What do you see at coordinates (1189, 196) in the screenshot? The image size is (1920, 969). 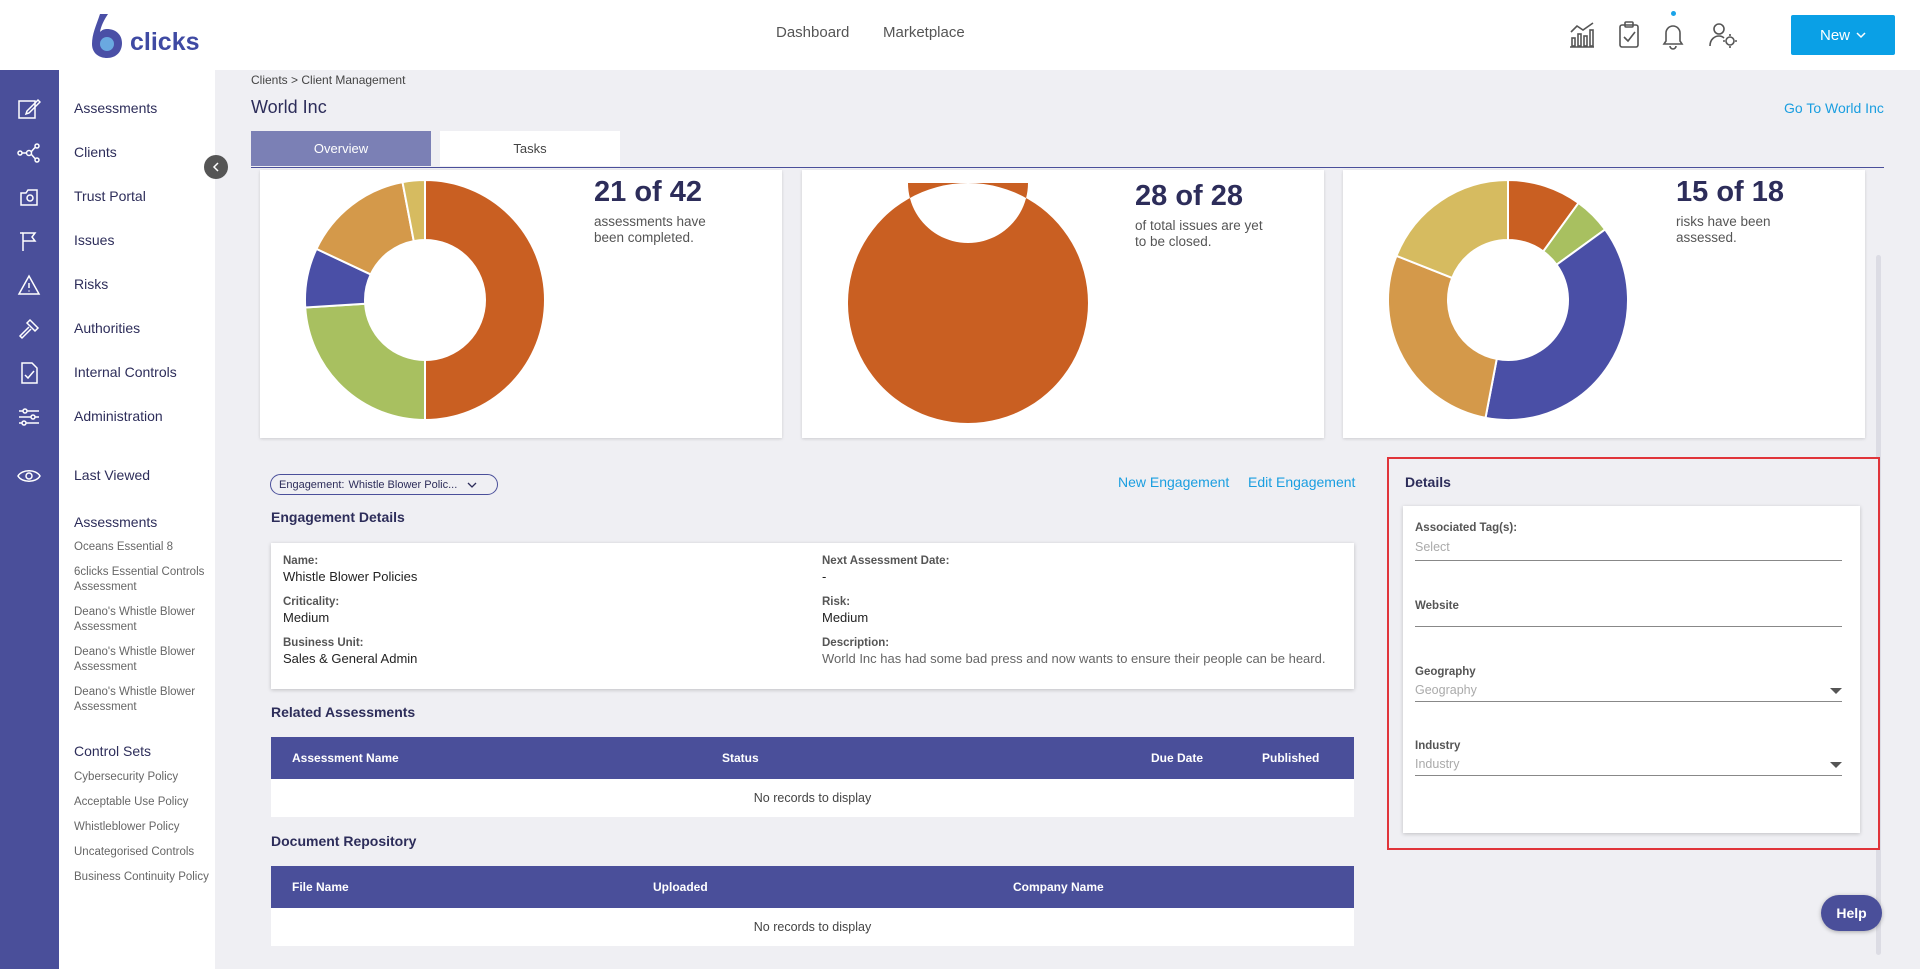 I see `issues-stat: 28 of 28` at bounding box center [1189, 196].